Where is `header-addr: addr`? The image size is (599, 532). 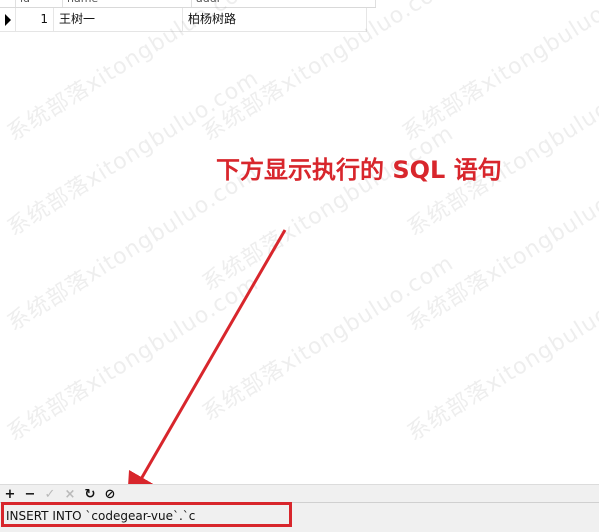 header-addr: addr is located at coordinates (284, 3).